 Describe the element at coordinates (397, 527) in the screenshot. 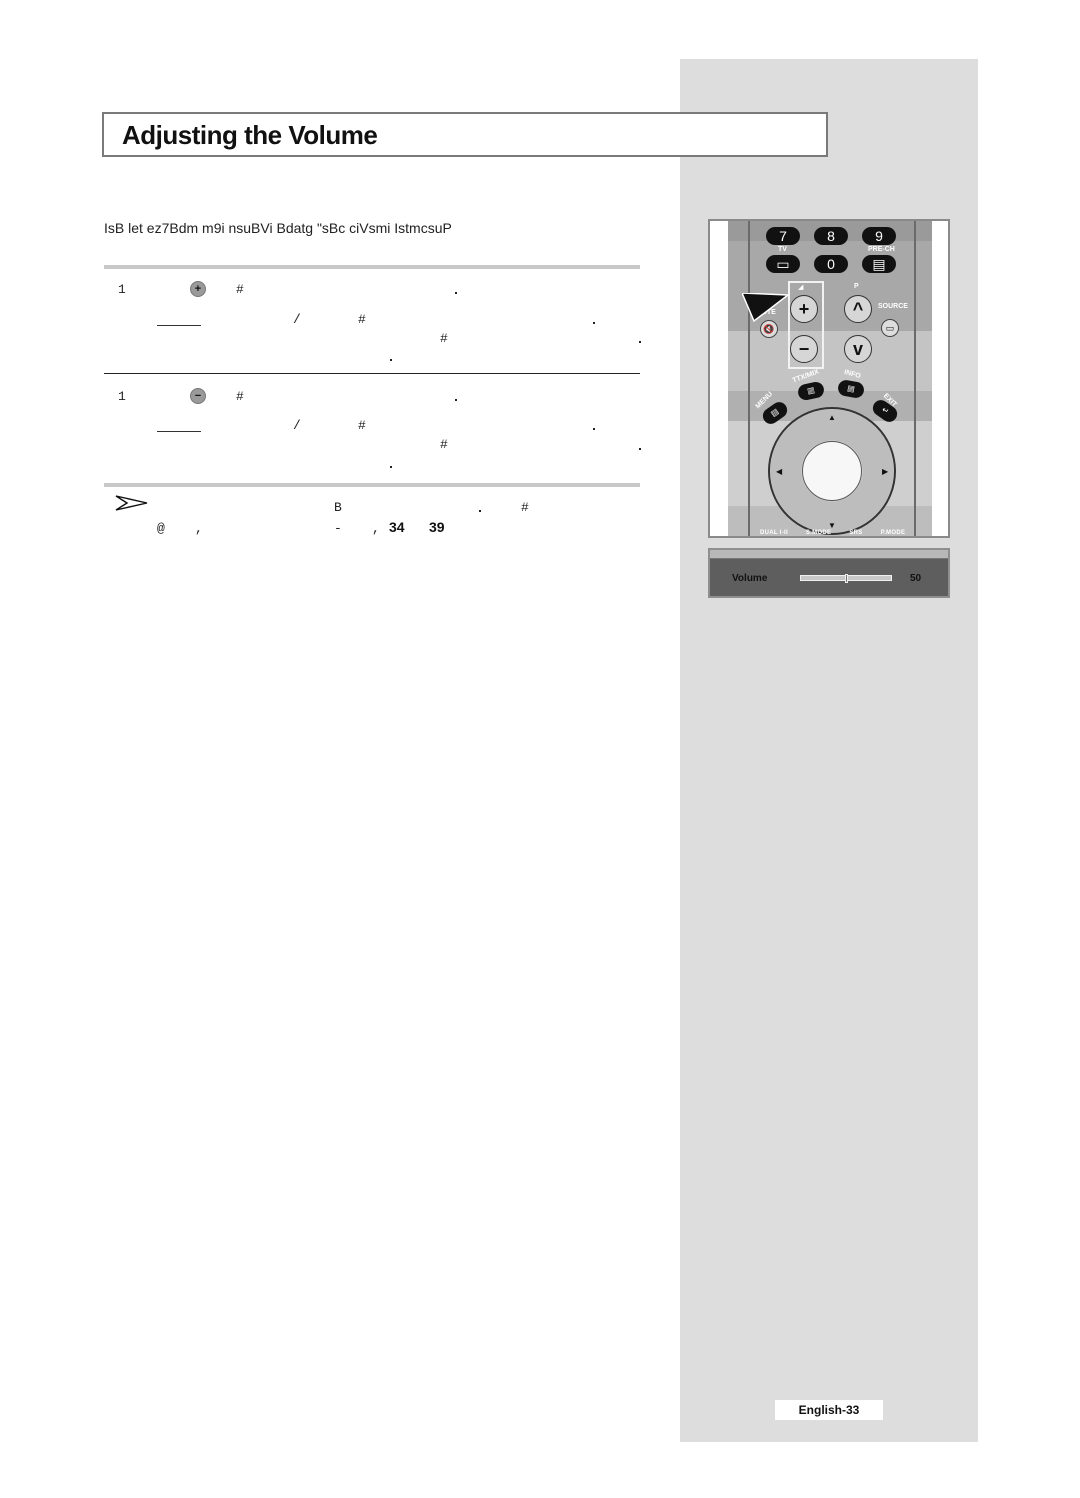

I see `page-ref: 34` at that location.